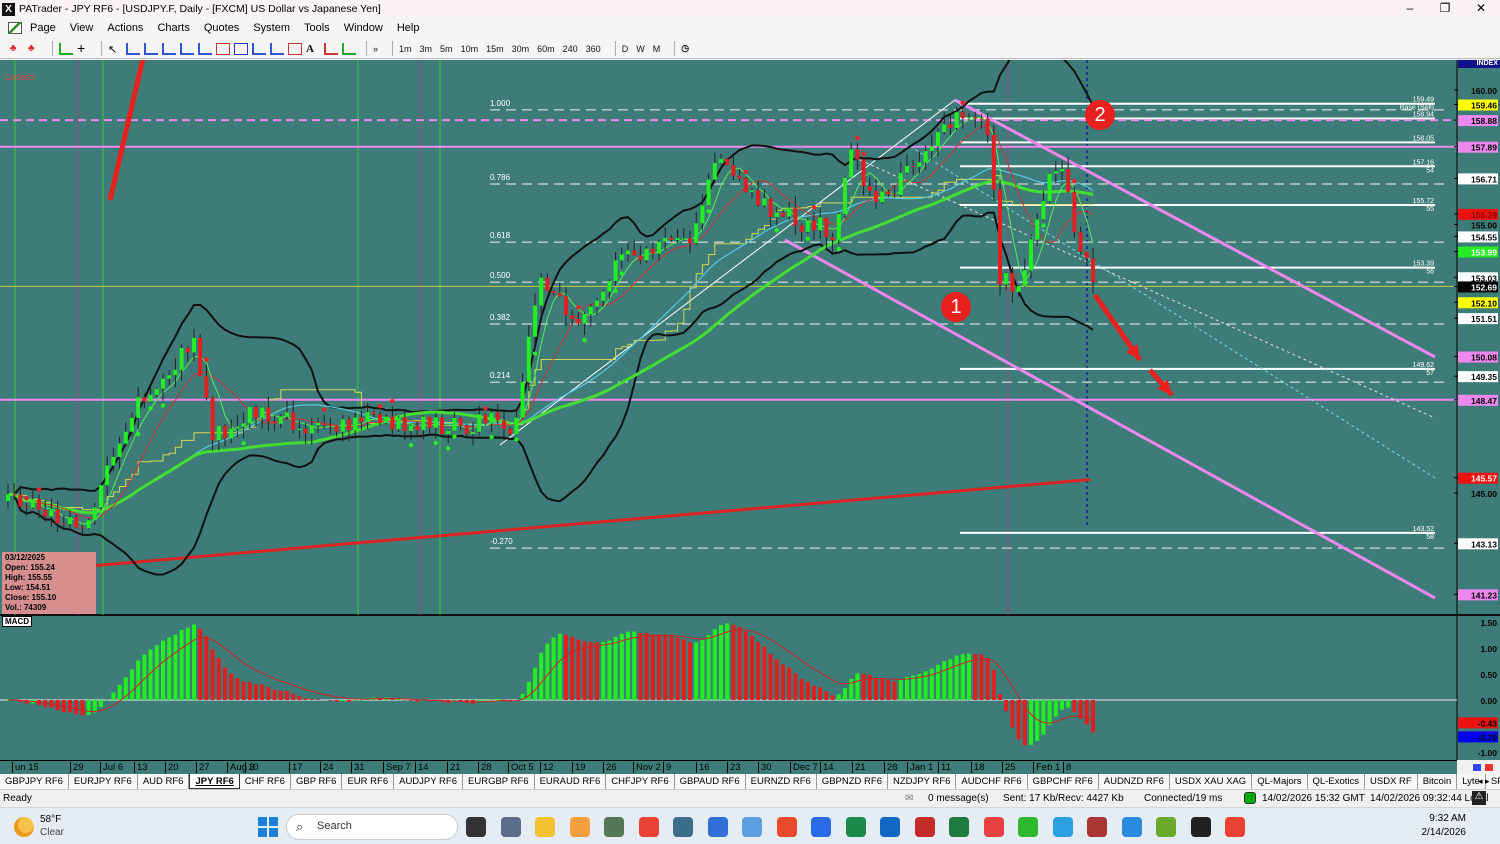 This screenshot has height=844, width=1500. I want to click on timeframe-60m: 60m, so click(546, 49).